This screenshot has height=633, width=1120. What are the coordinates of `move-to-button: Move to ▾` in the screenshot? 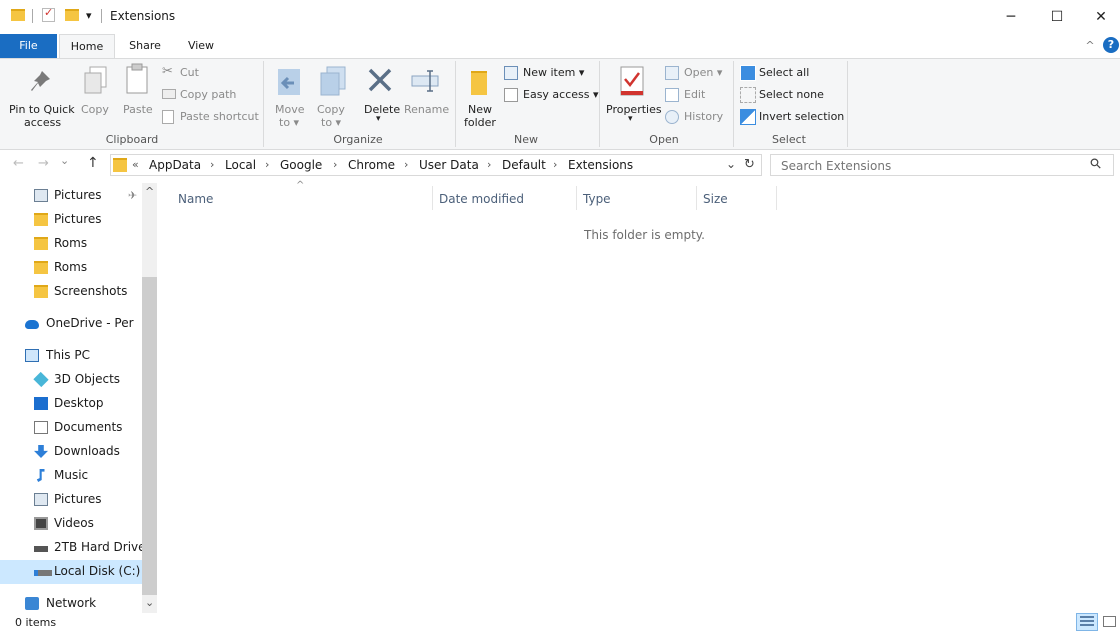 It's located at (289, 96).